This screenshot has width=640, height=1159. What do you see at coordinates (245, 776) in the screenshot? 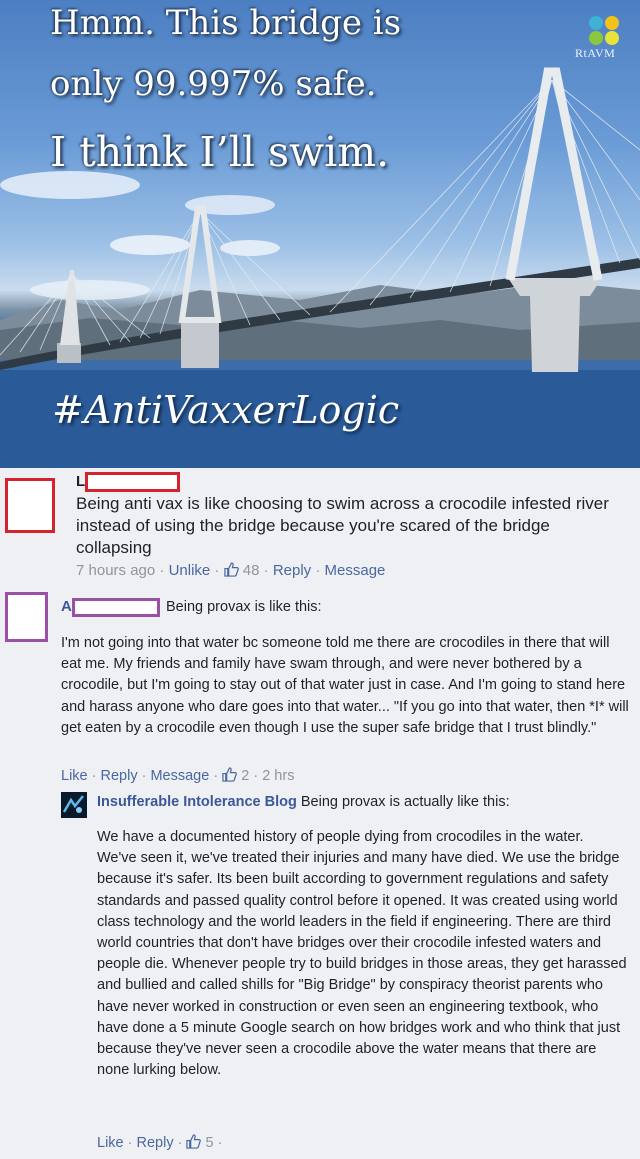
I see `like-count: 2` at bounding box center [245, 776].